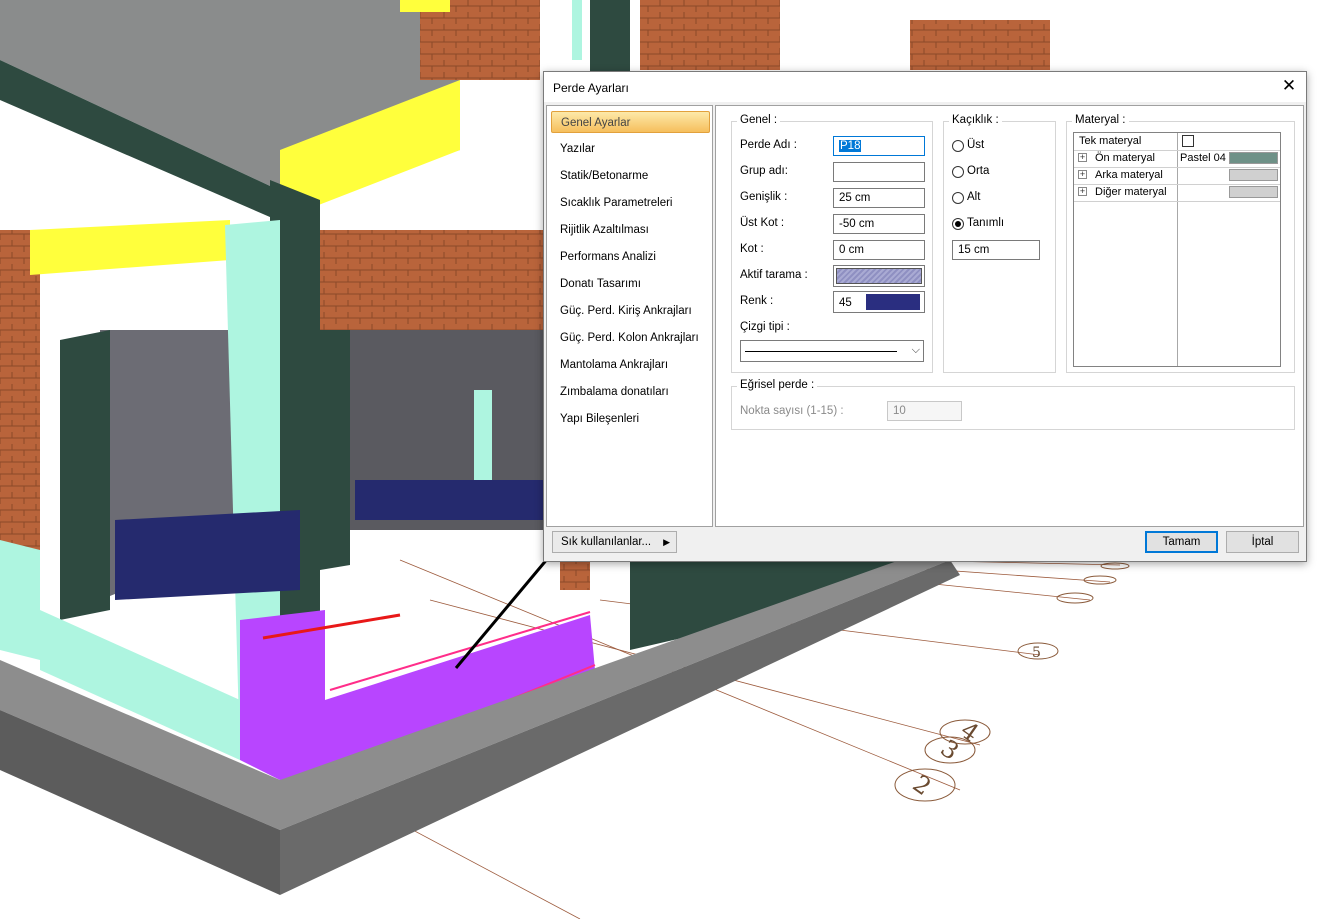  What do you see at coordinates (1253, 192) in the screenshot?
I see `diger-materyal-swatch` at bounding box center [1253, 192].